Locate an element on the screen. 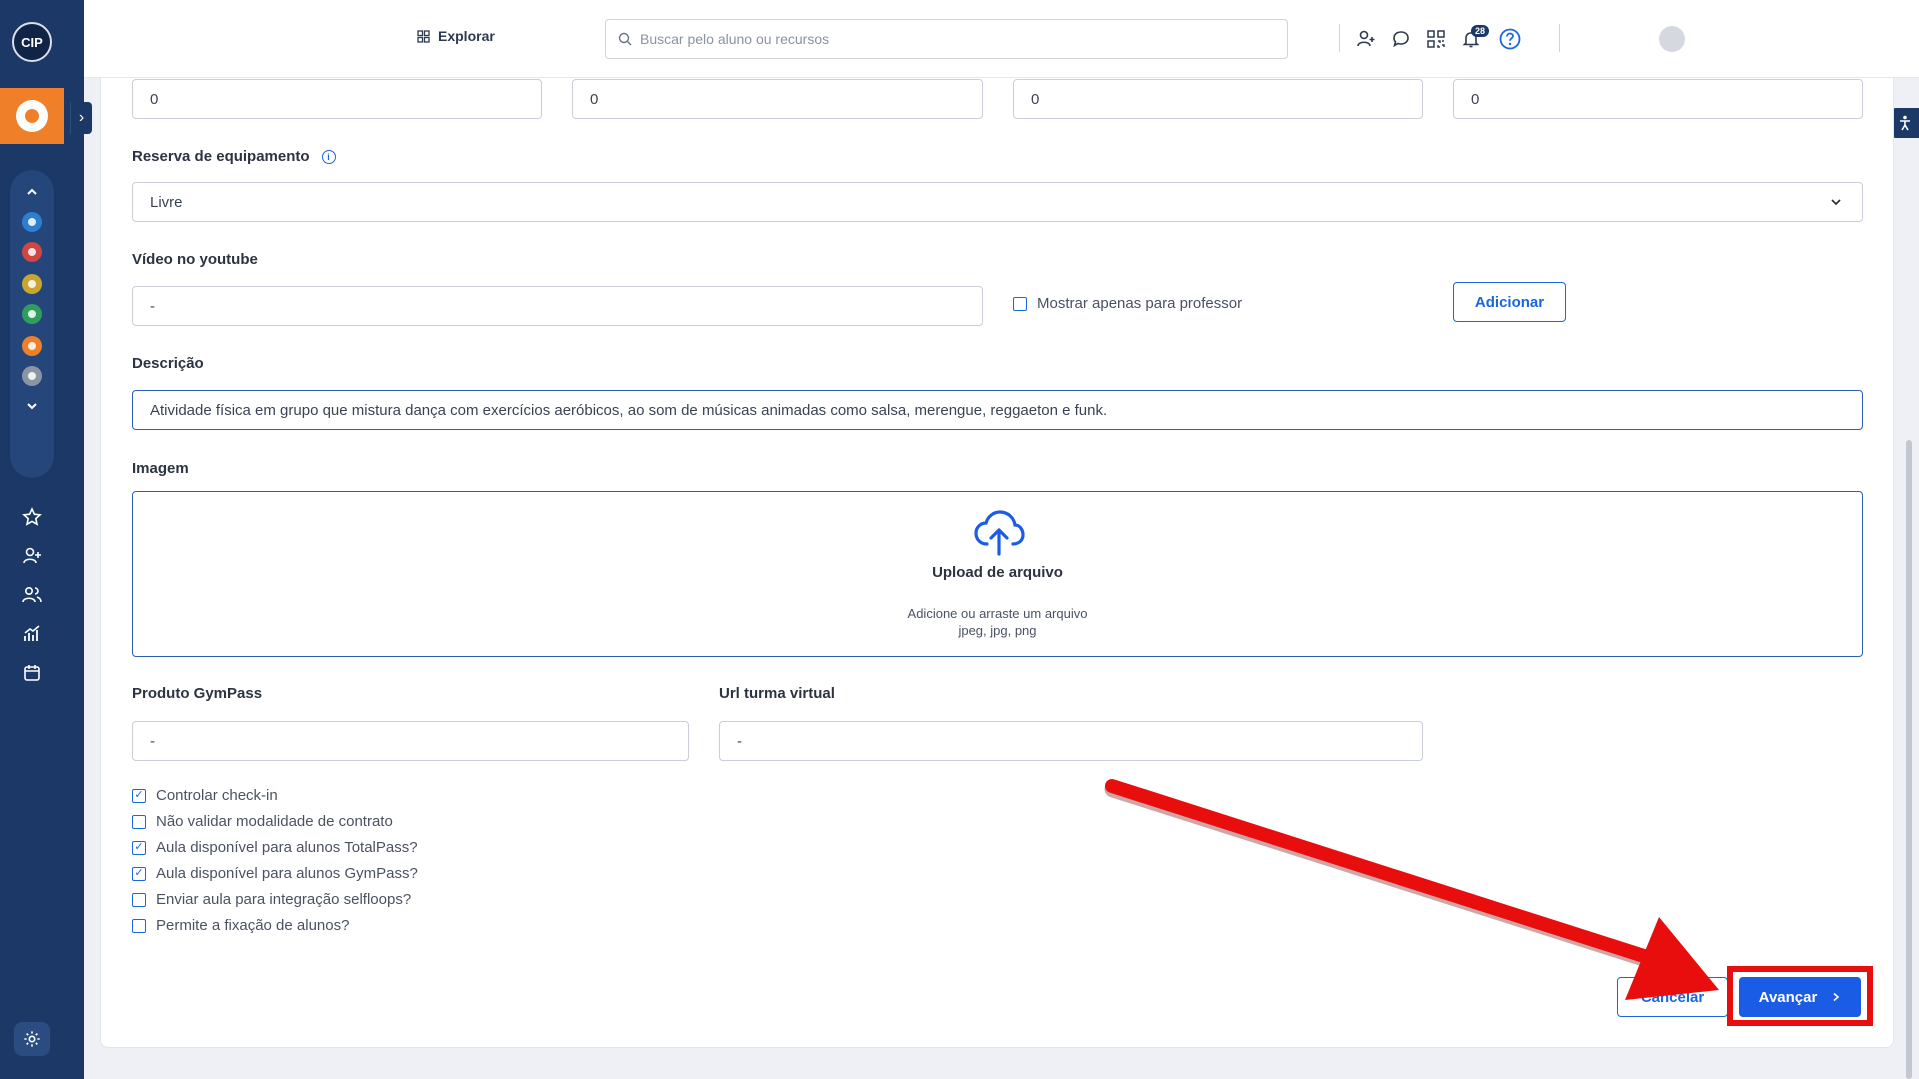 The image size is (1919, 1079). option-label: Controlar check-in is located at coordinates (217, 795).